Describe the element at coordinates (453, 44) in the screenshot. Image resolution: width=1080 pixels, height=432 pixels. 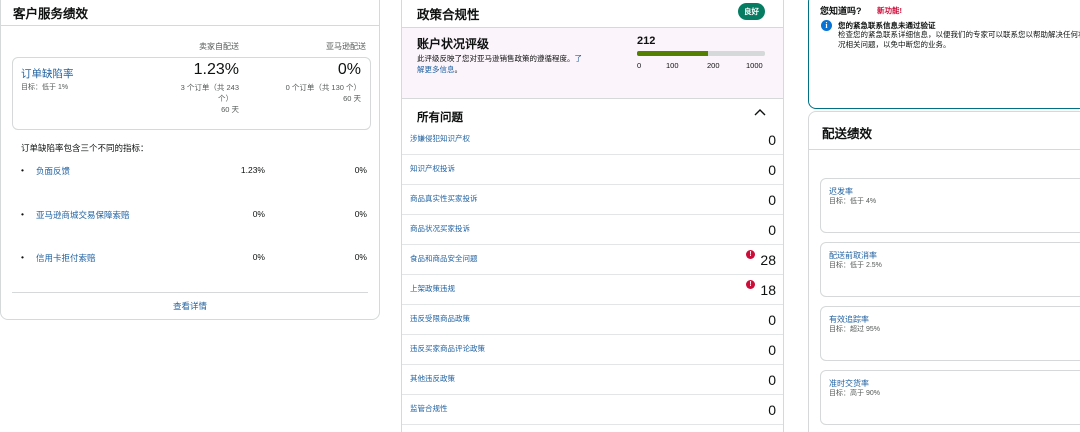
I see `account-health-rating-title: 账户状况评级` at that location.